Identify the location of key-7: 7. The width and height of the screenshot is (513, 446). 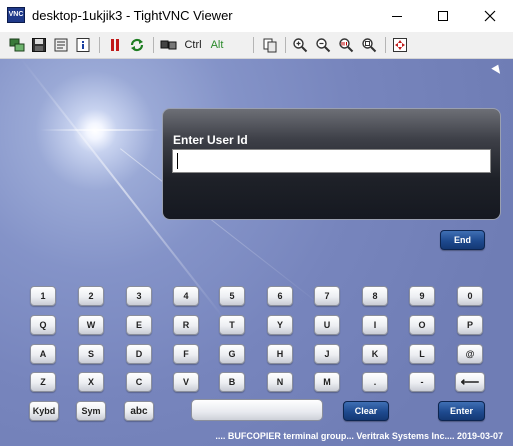
(327, 296).